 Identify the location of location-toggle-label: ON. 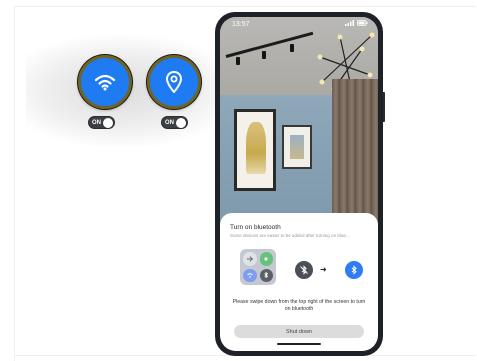
(169, 123).